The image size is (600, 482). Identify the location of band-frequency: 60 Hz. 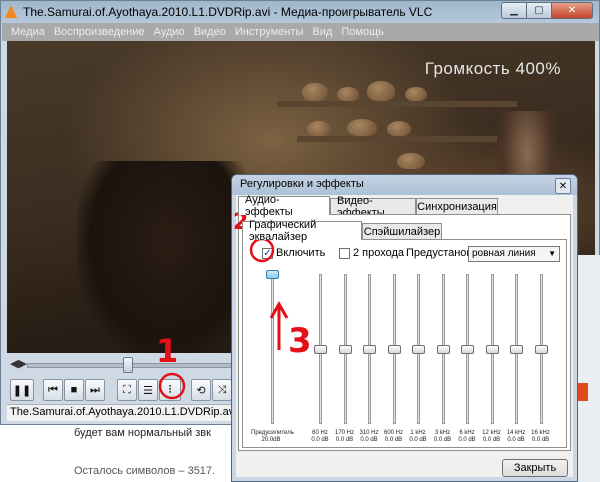
(320, 433).